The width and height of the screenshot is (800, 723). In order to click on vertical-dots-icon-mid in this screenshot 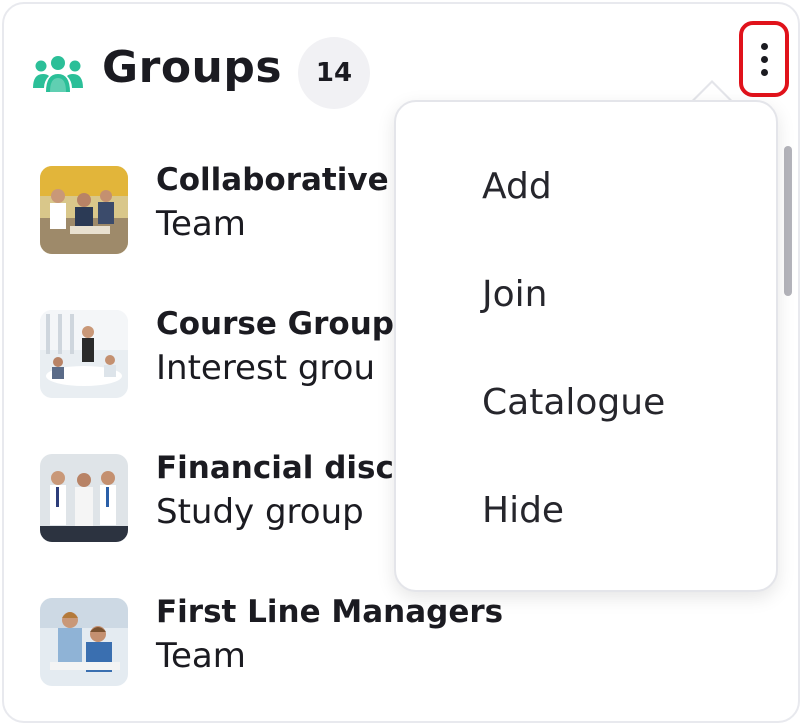, I will do `click(764, 59)`.